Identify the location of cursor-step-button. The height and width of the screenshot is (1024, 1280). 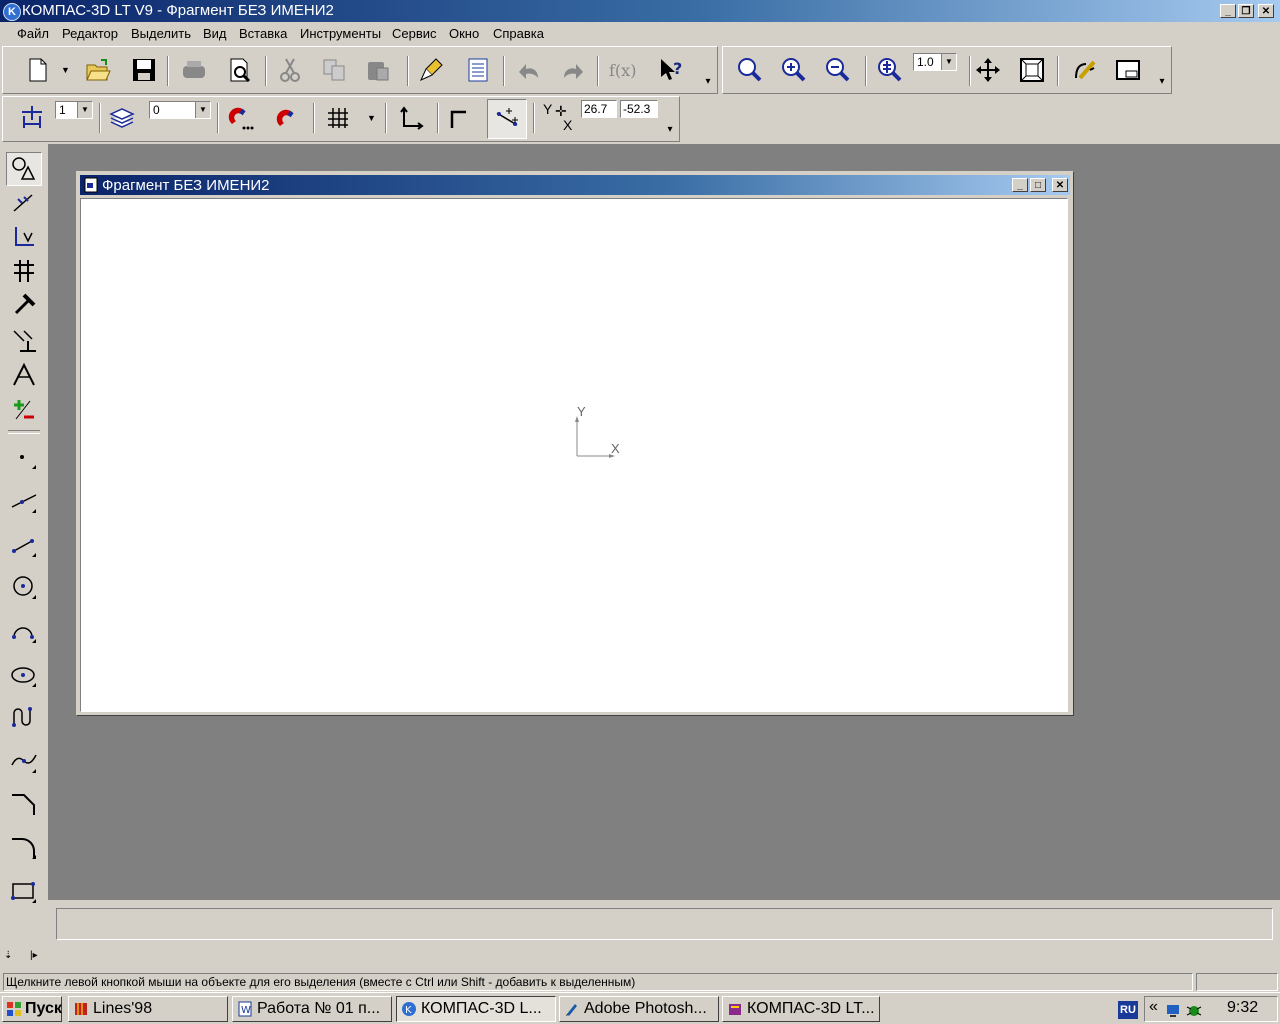
(32, 118).